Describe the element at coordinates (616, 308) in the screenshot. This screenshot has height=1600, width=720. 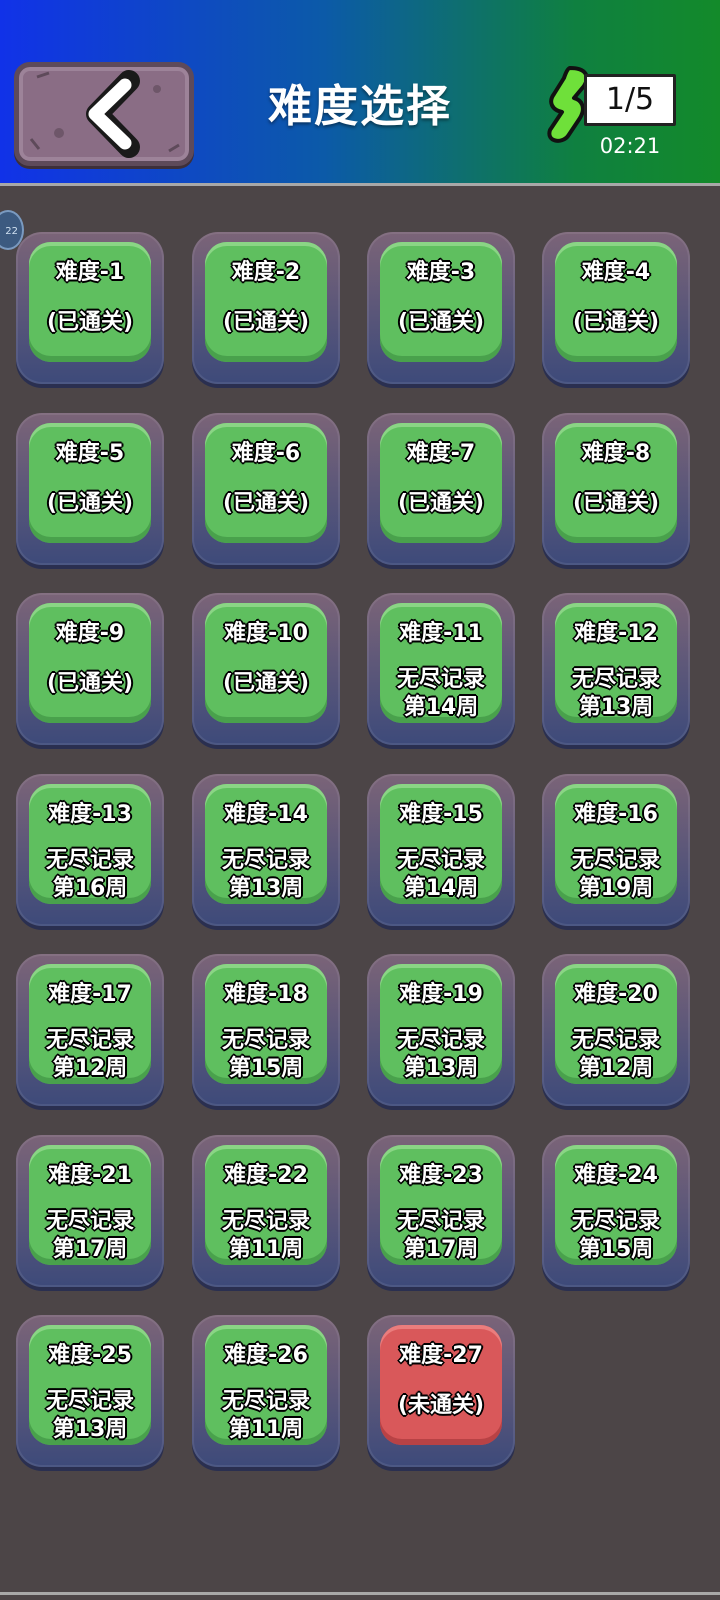
I see `level-tile: 难度-4 (已通关)` at that location.